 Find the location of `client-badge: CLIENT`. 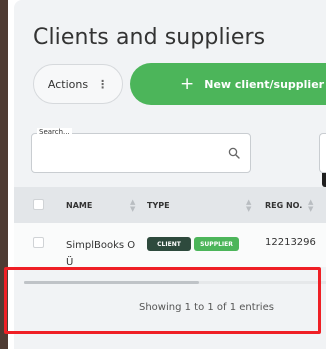

client-badge: CLIENT is located at coordinates (169, 244).